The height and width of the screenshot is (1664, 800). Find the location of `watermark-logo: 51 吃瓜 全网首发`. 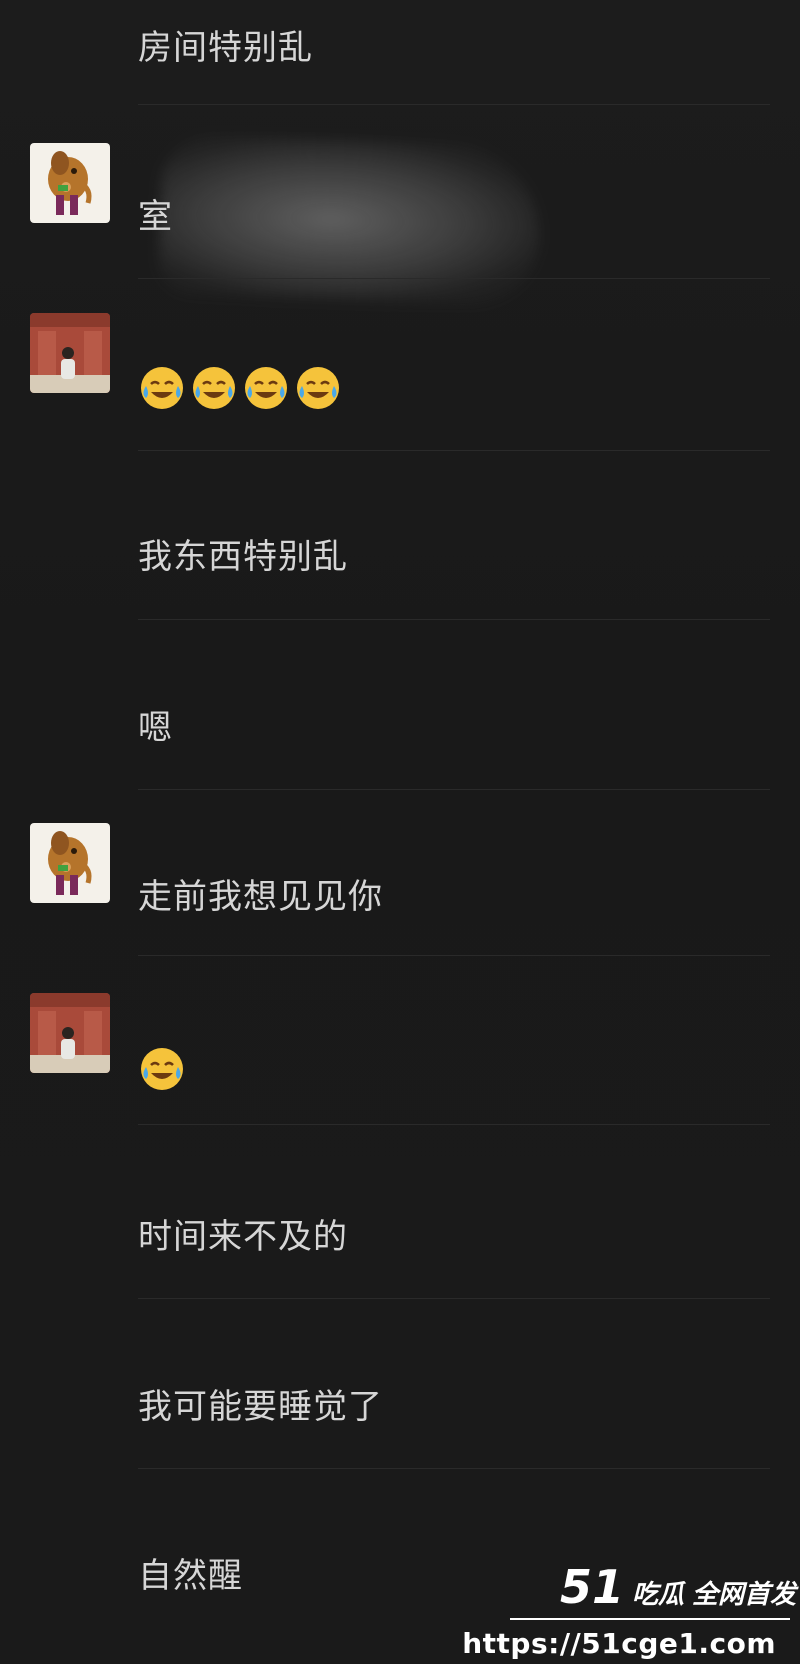

watermark-logo: 51 吃瓜 全网首发 is located at coordinates (678, 1587).